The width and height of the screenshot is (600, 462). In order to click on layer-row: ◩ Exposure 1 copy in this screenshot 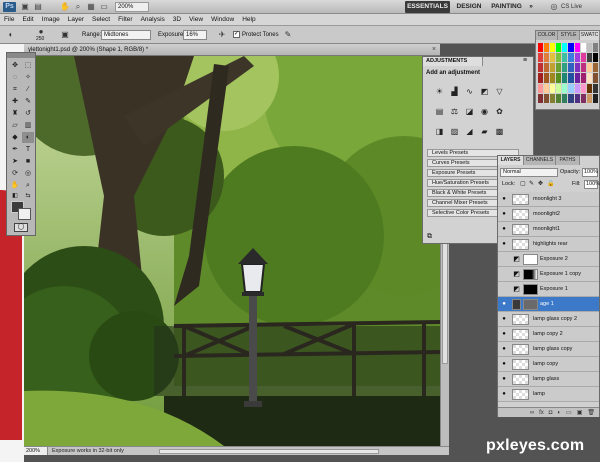, I will do `click(548, 274)`.